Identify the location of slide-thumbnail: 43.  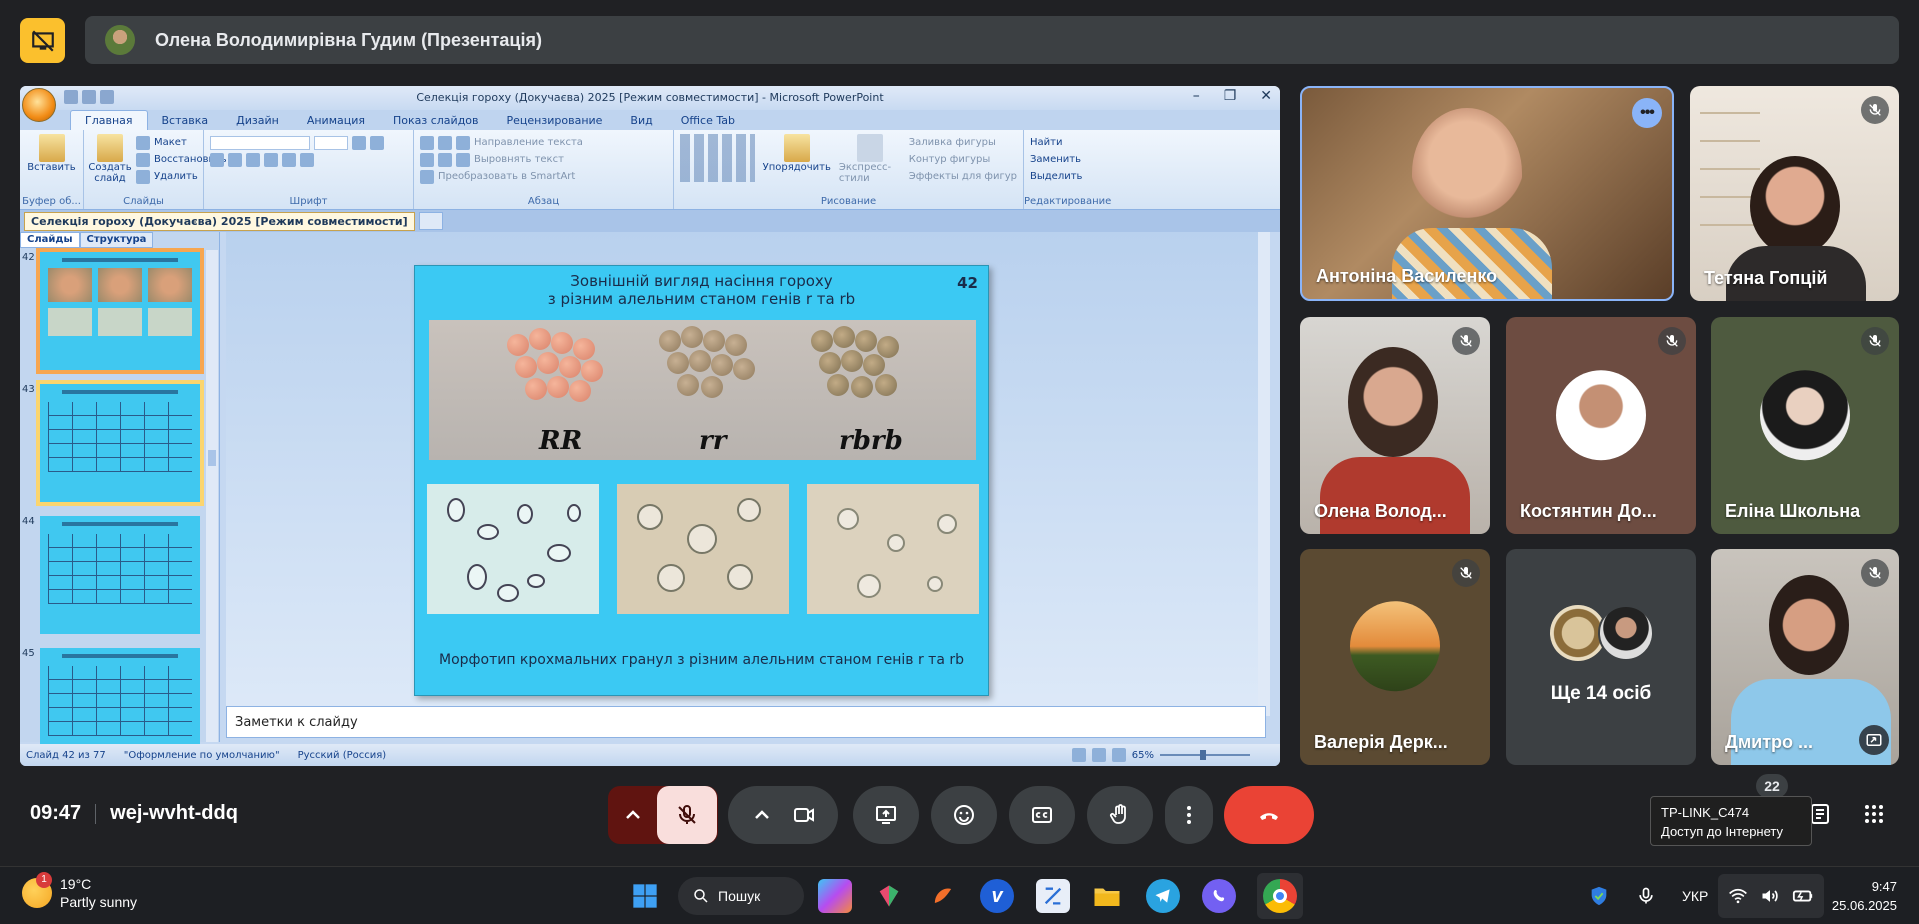
(119, 446).